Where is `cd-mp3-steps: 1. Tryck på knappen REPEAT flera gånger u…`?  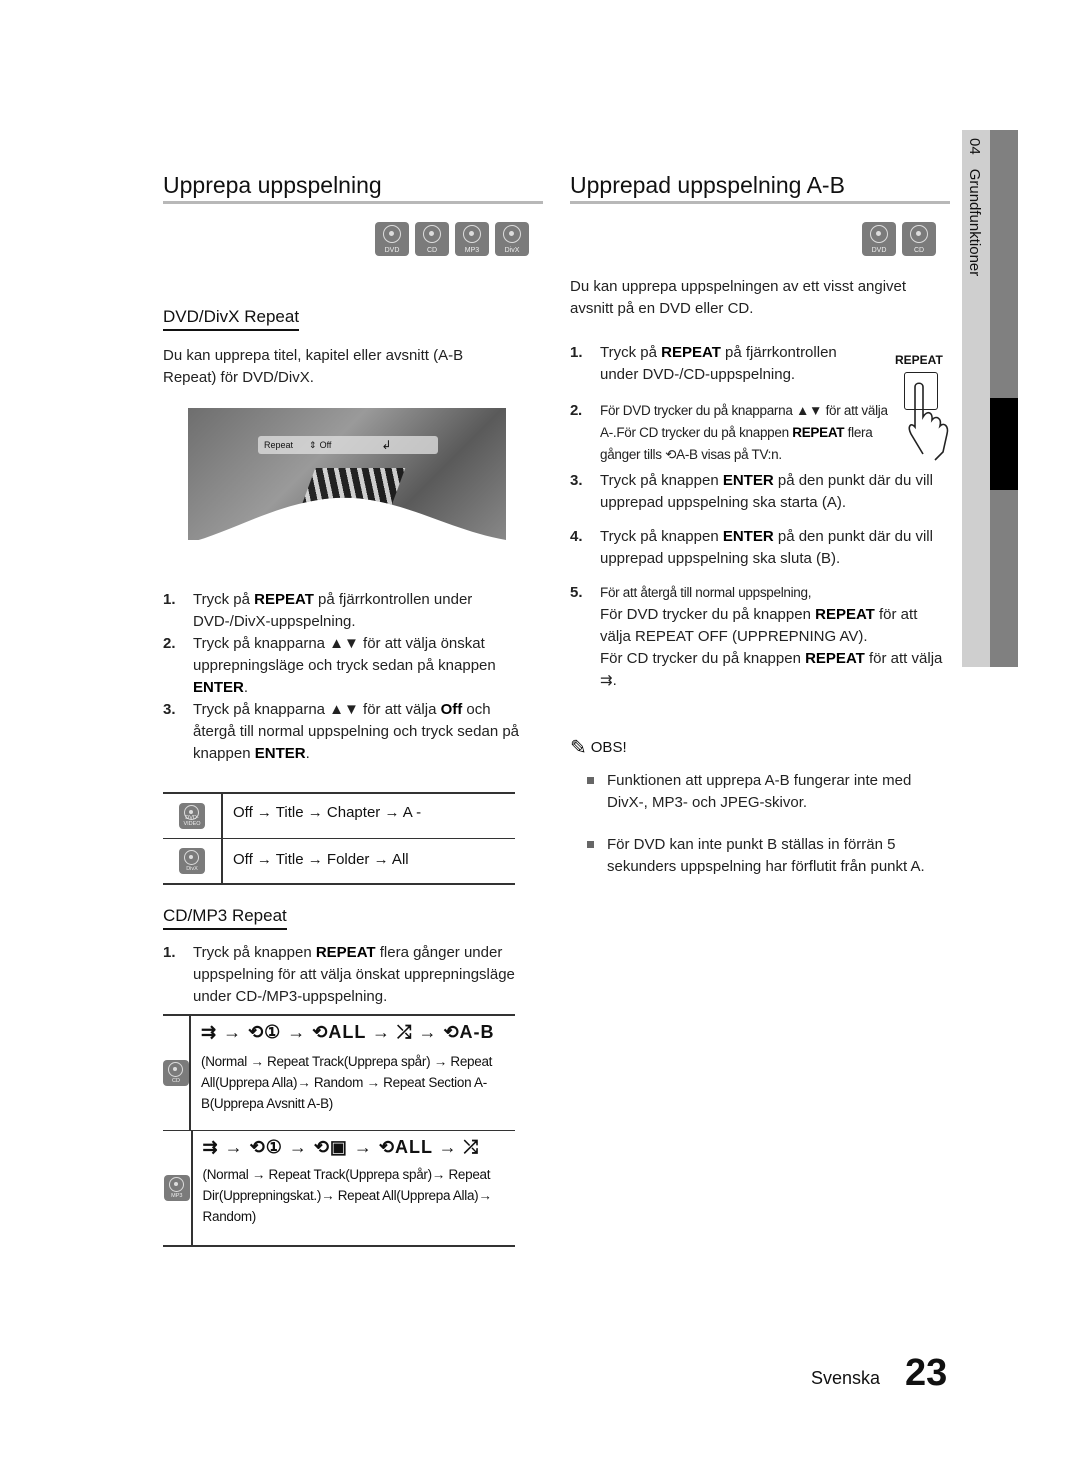 cd-mp3-steps: 1. Tryck på knappen REPEAT flera gånger u… is located at coordinates (354, 975).